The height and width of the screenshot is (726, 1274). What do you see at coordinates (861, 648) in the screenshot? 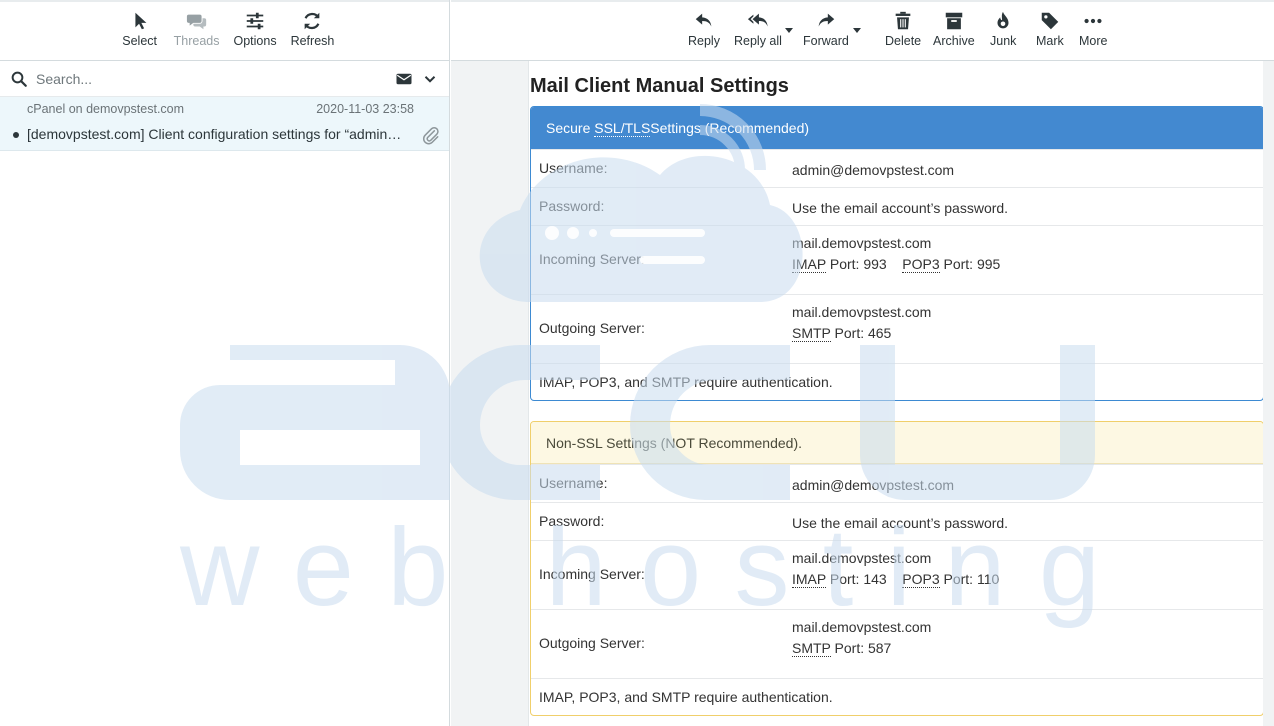
I see `smtp-port: Port: 587` at bounding box center [861, 648].